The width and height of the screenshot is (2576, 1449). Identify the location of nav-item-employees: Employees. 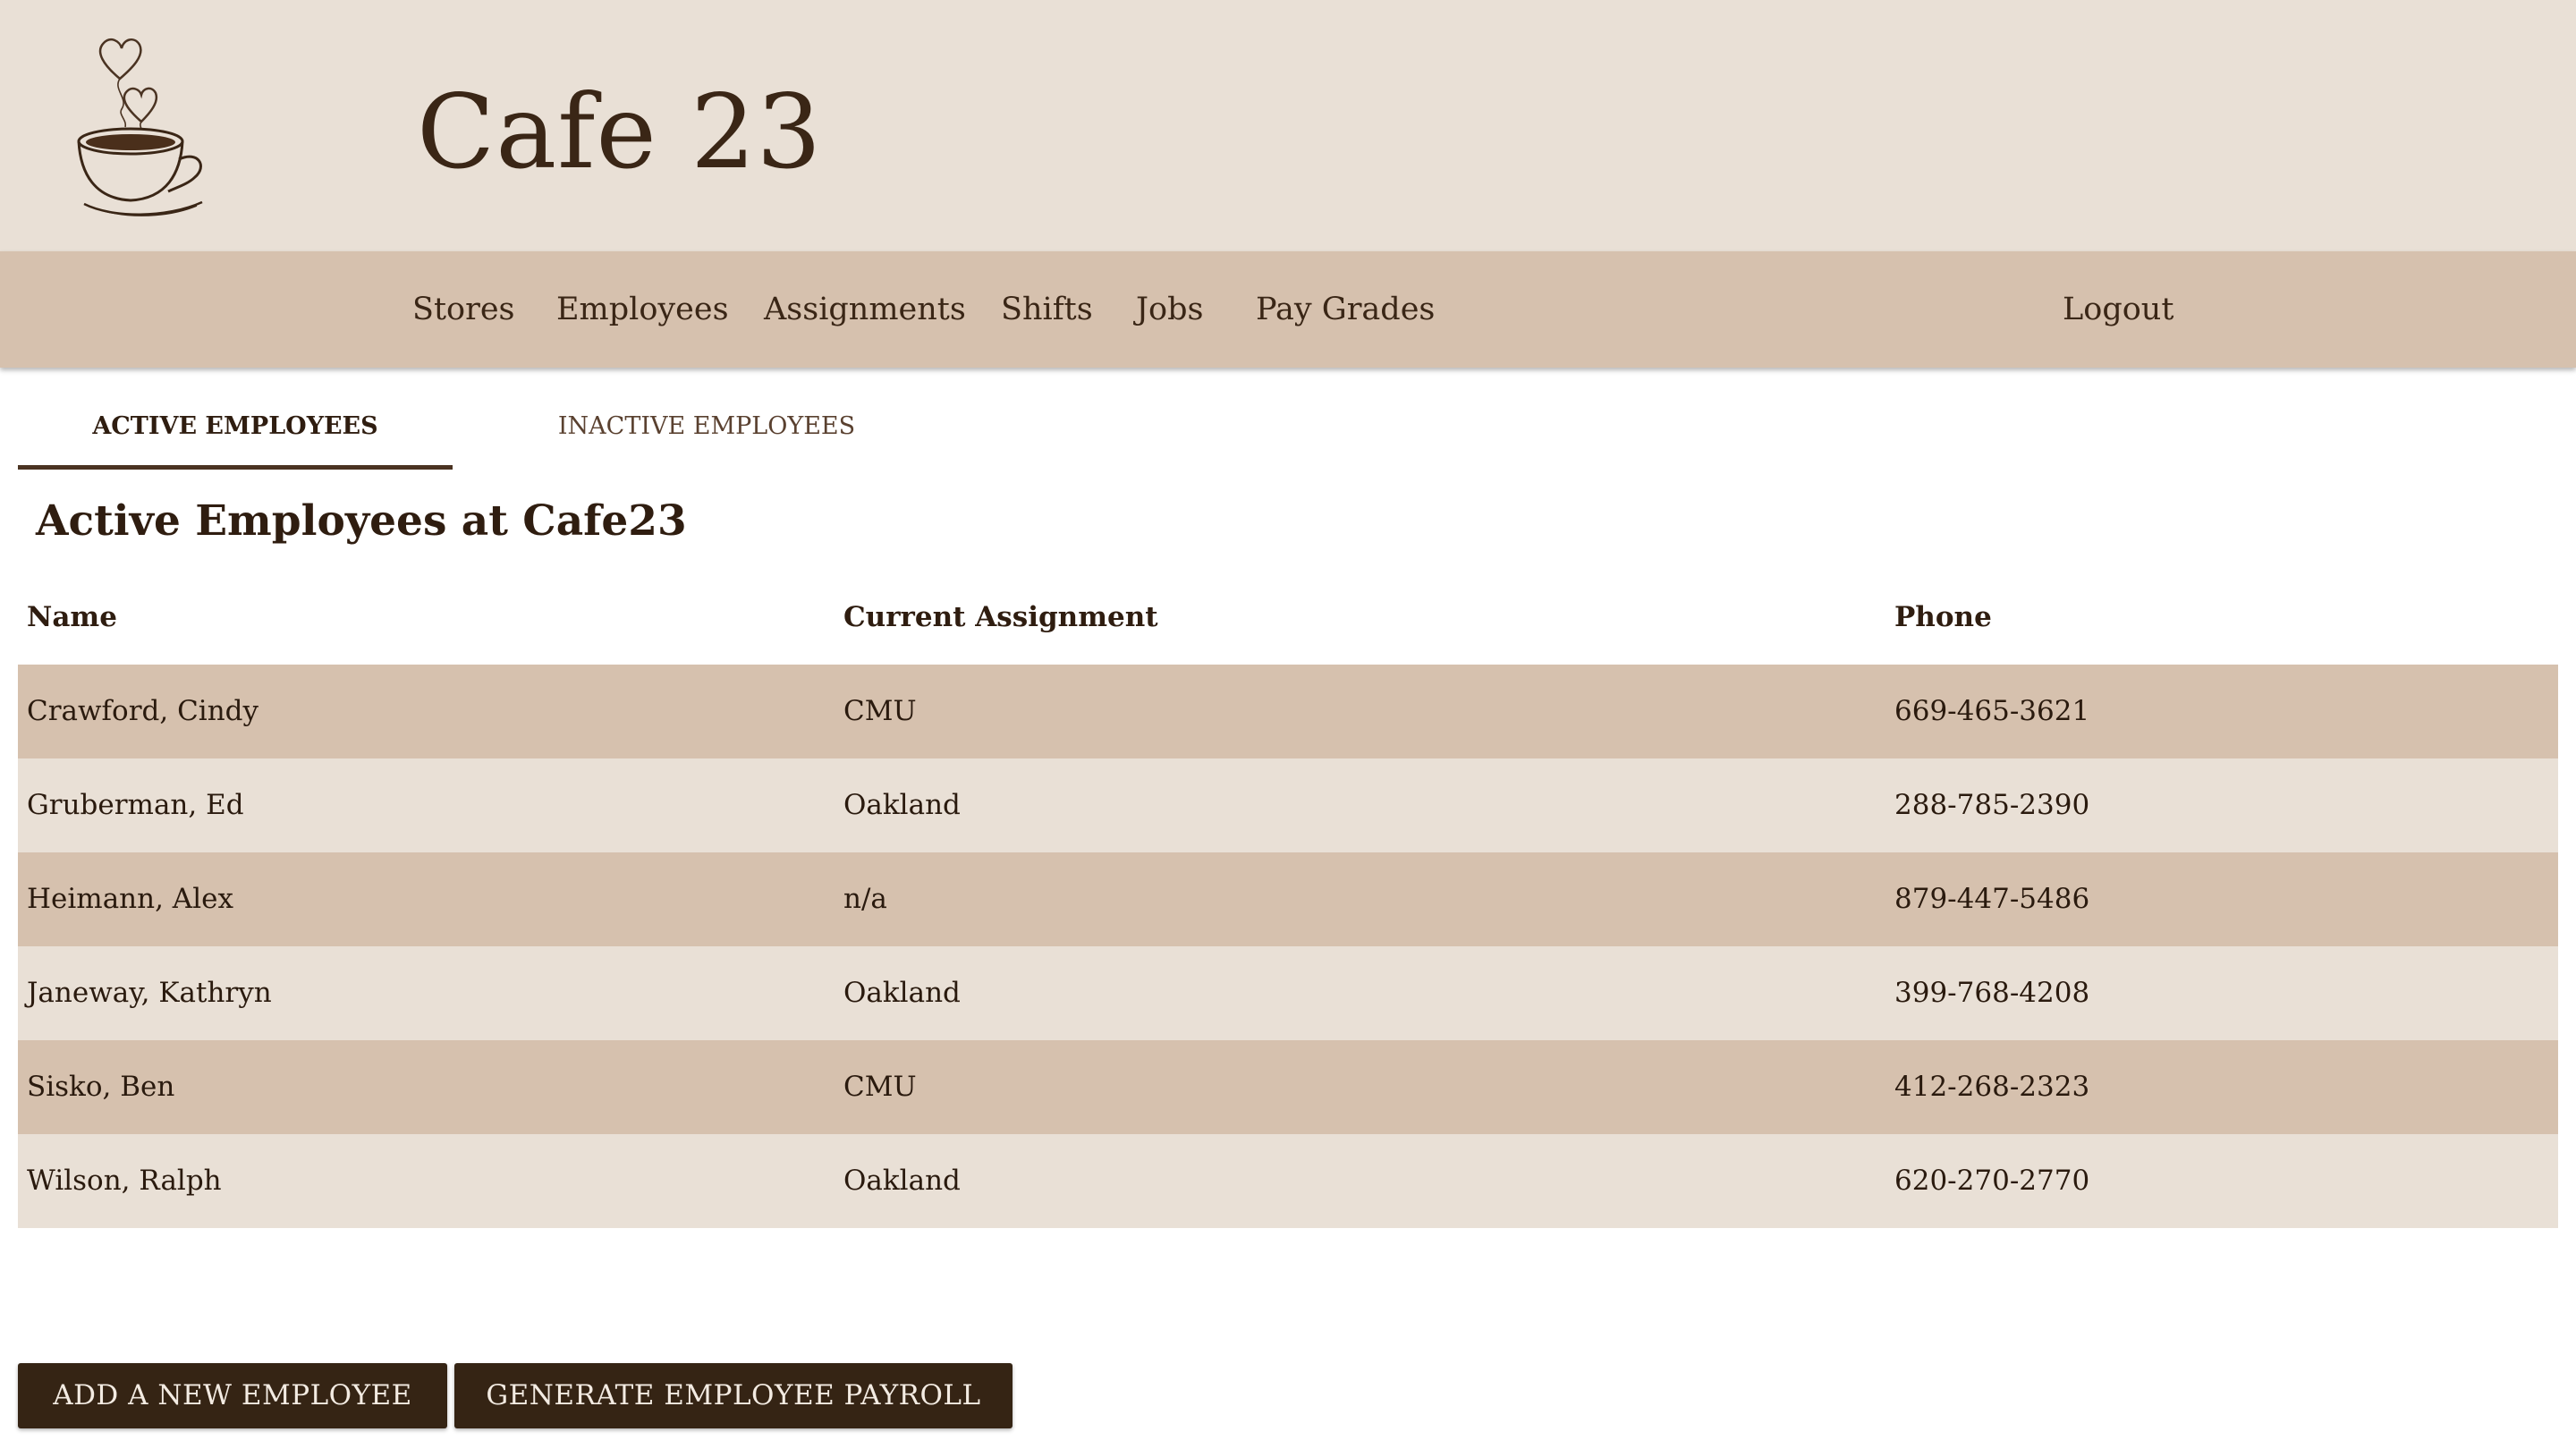
(642, 309).